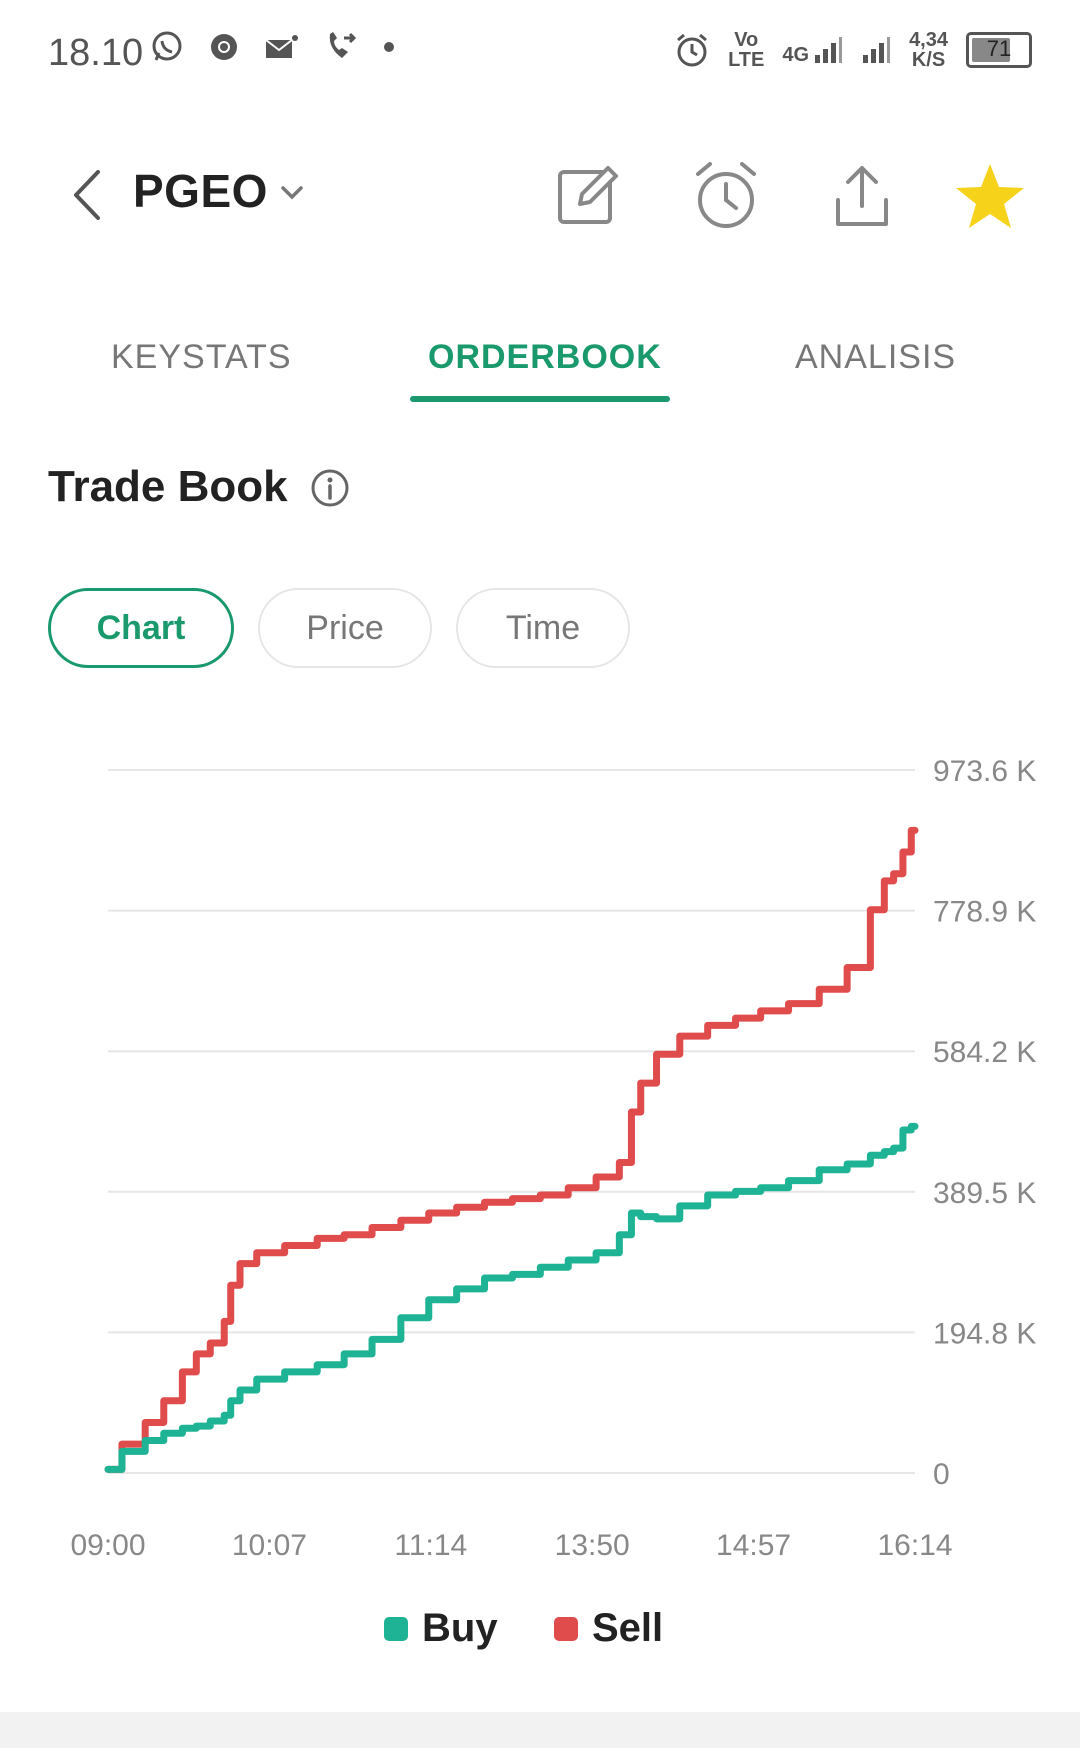  What do you see at coordinates (592, 1545) in the screenshot?
I see `x-tick-label: 13:50` at bounding box center [592, 1545].